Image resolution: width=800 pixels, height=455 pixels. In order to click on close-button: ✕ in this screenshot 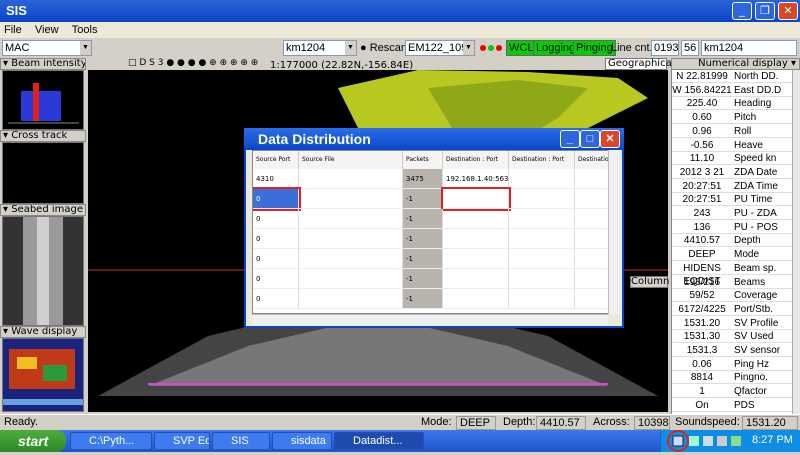, I will do `click(788, 11)`.